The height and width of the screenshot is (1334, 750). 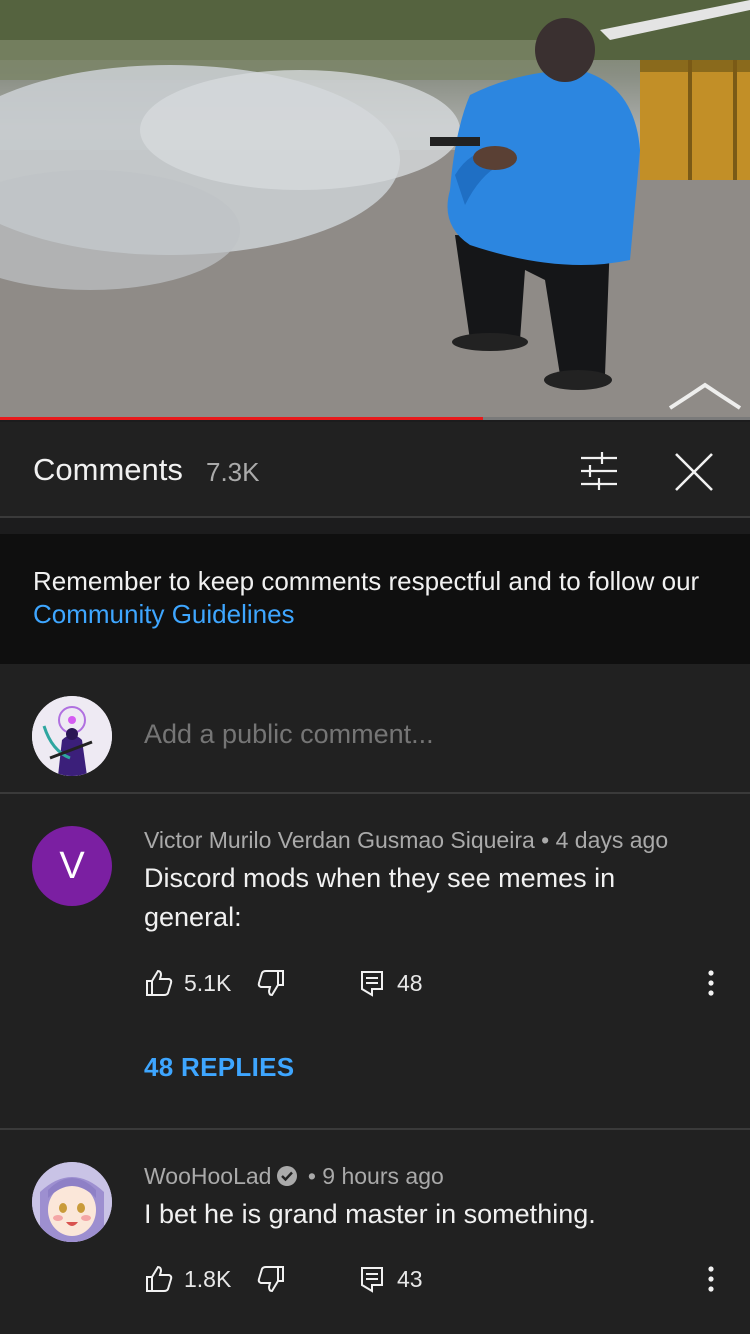 I want to click on close-comments-button, so click(x=694, y=472).